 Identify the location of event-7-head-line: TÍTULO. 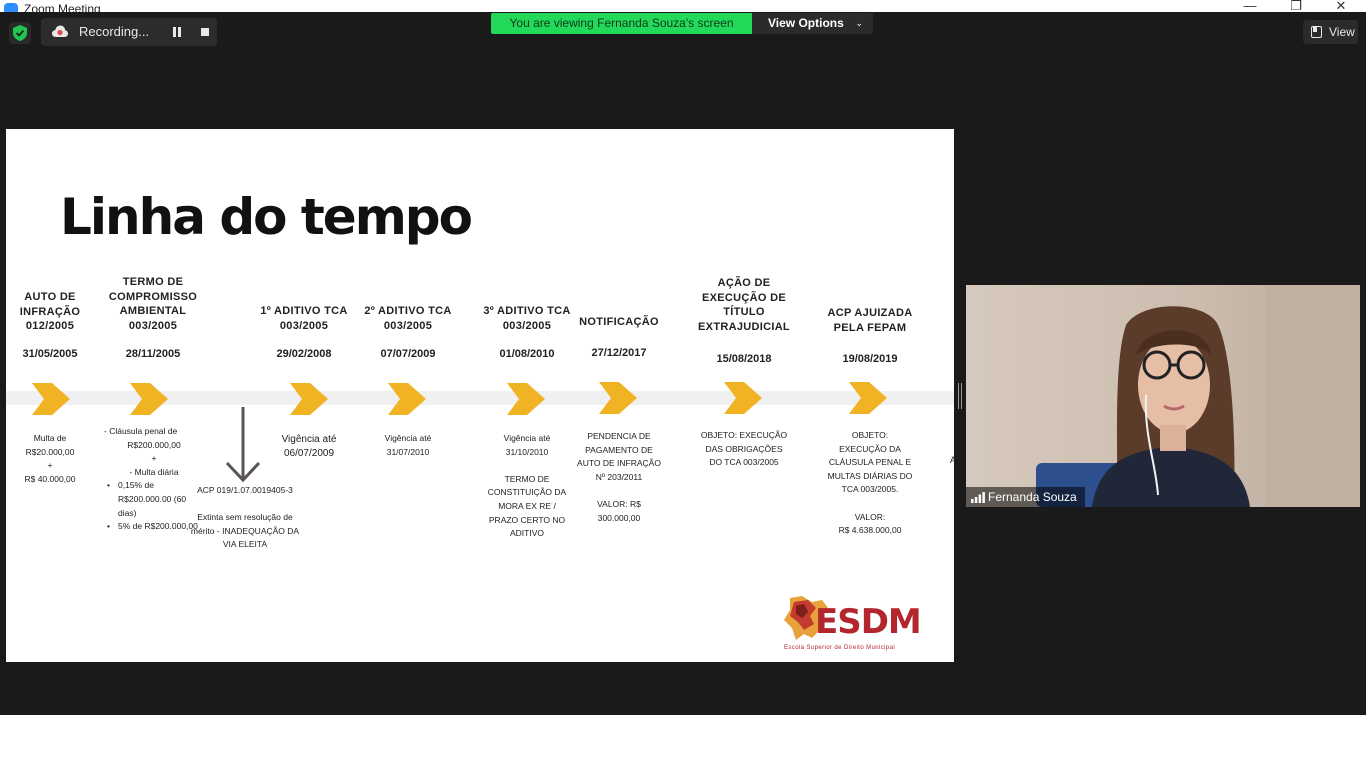
(744, 312).